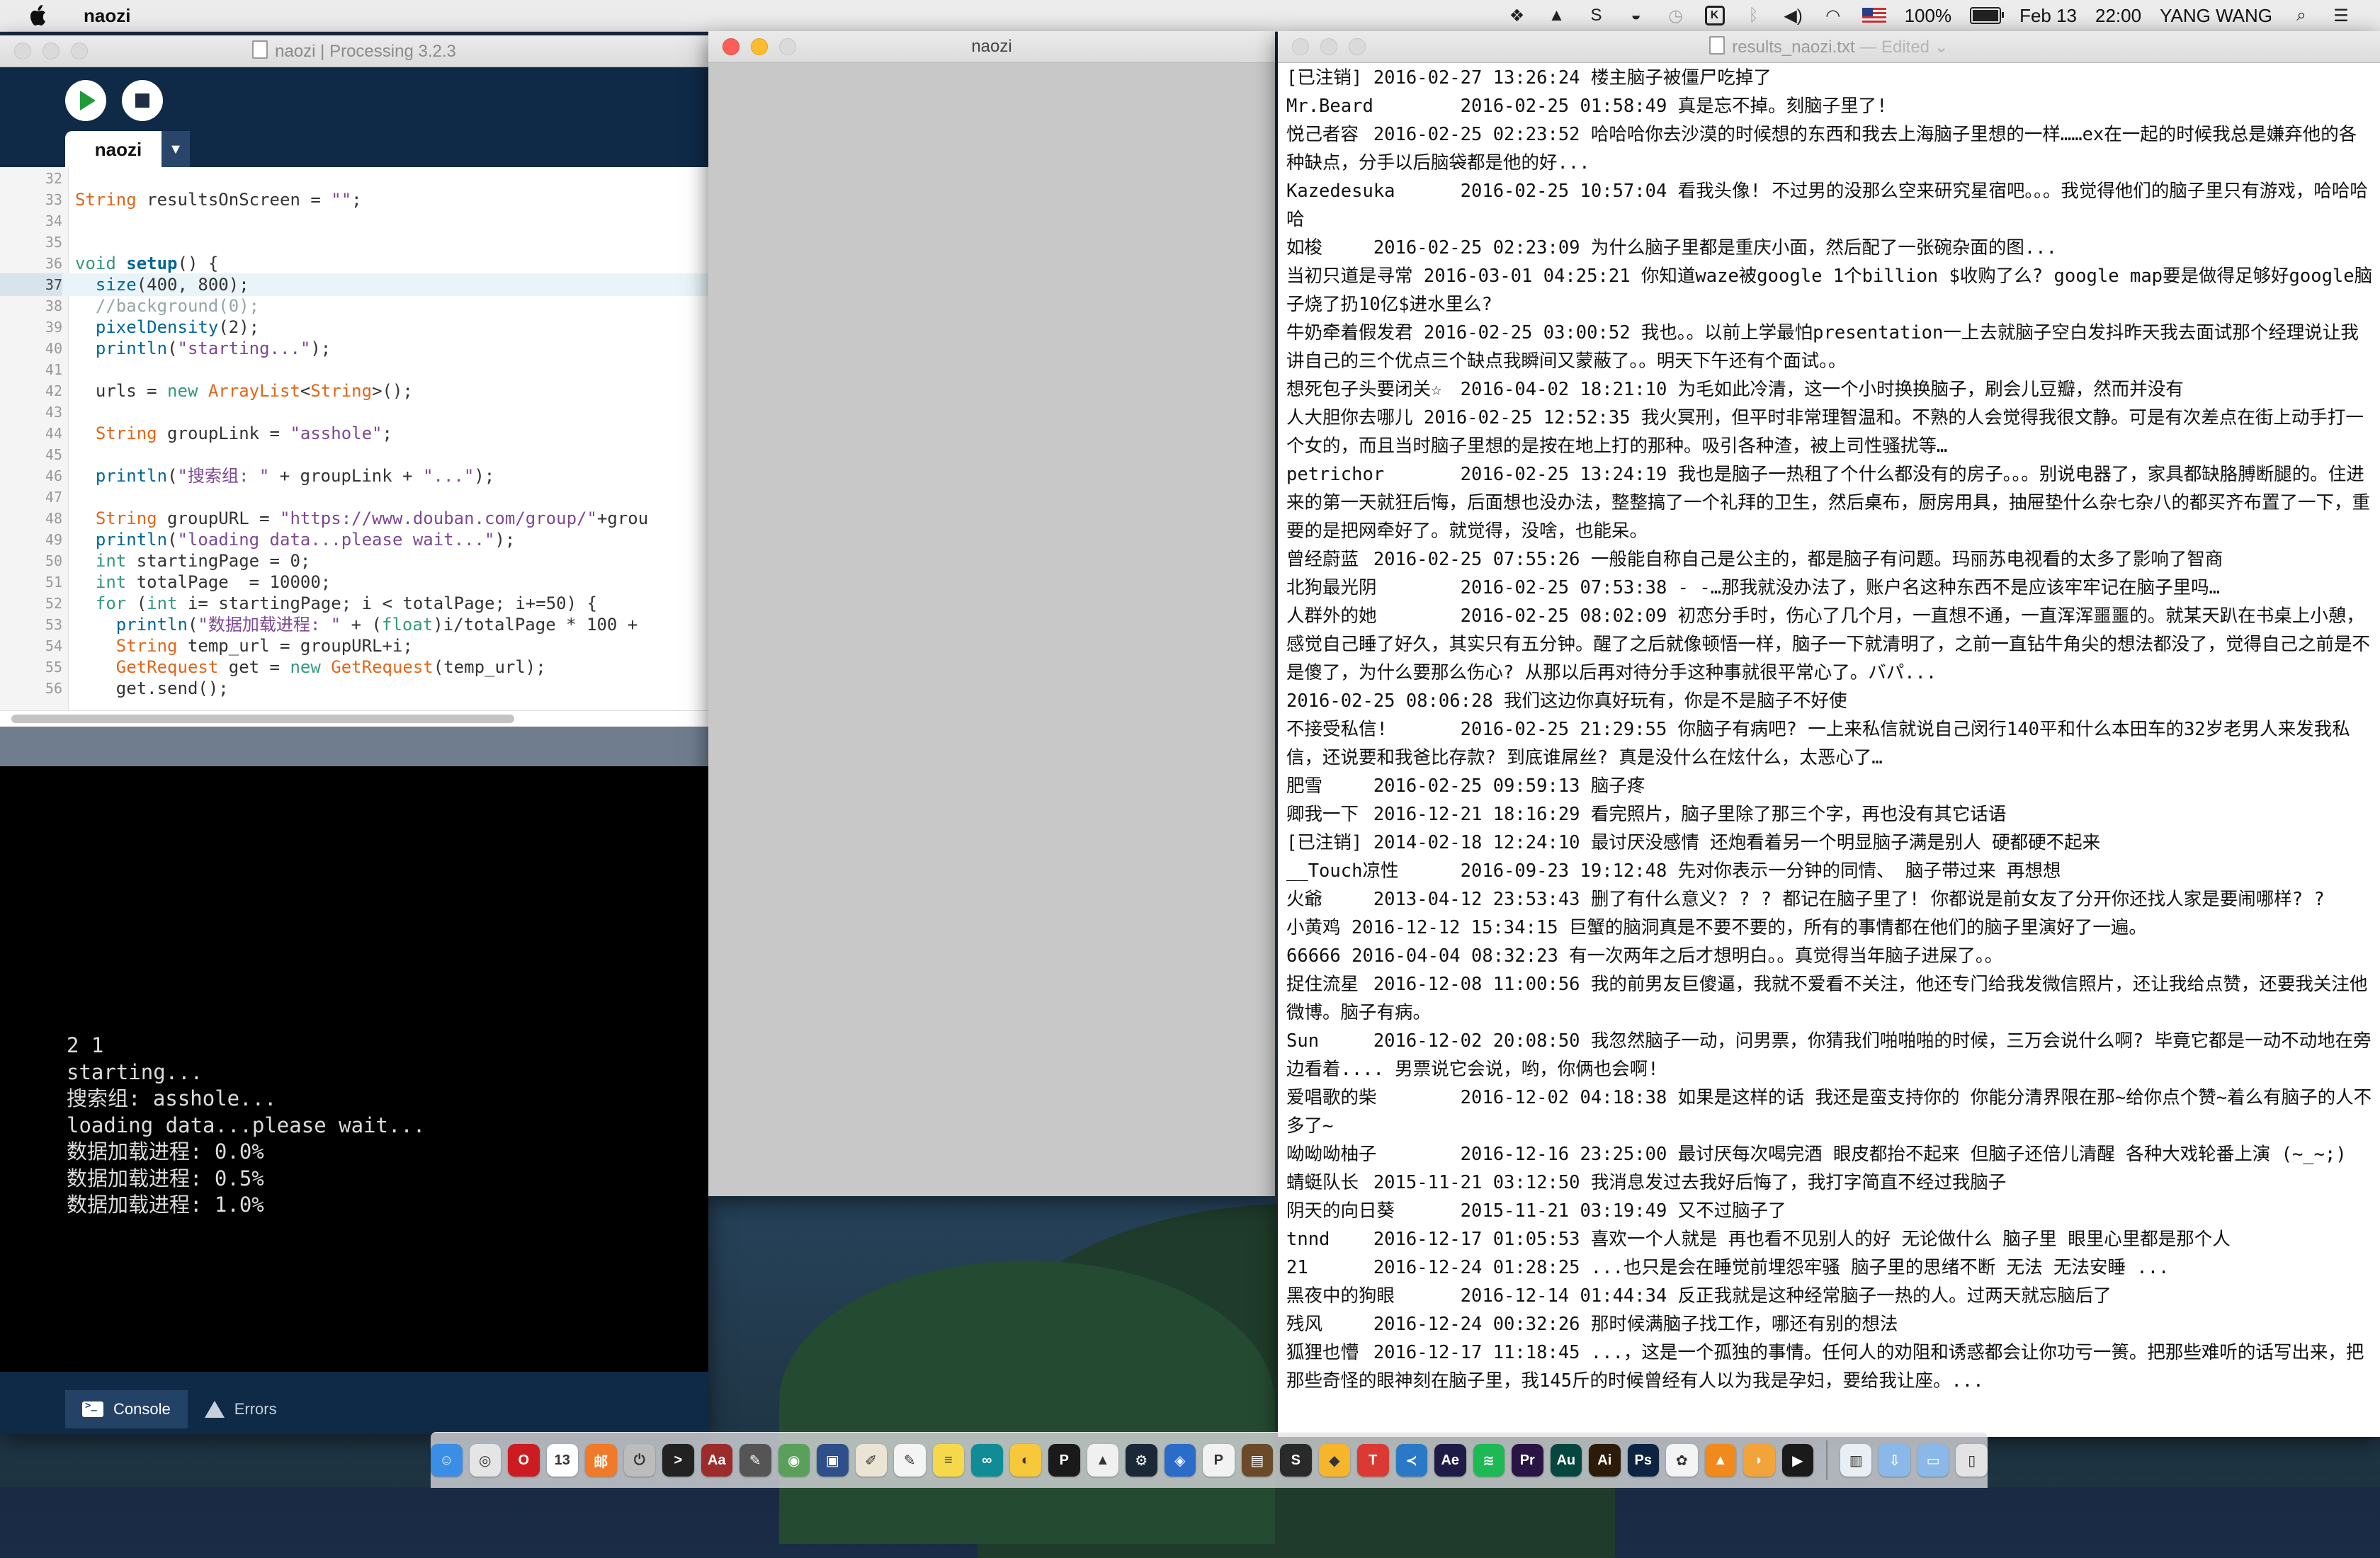 The image size is (2380, 1558). Describe the element at coordinates (1064, 1460) in the screenshot. I see `processing-icon: P` at that location.